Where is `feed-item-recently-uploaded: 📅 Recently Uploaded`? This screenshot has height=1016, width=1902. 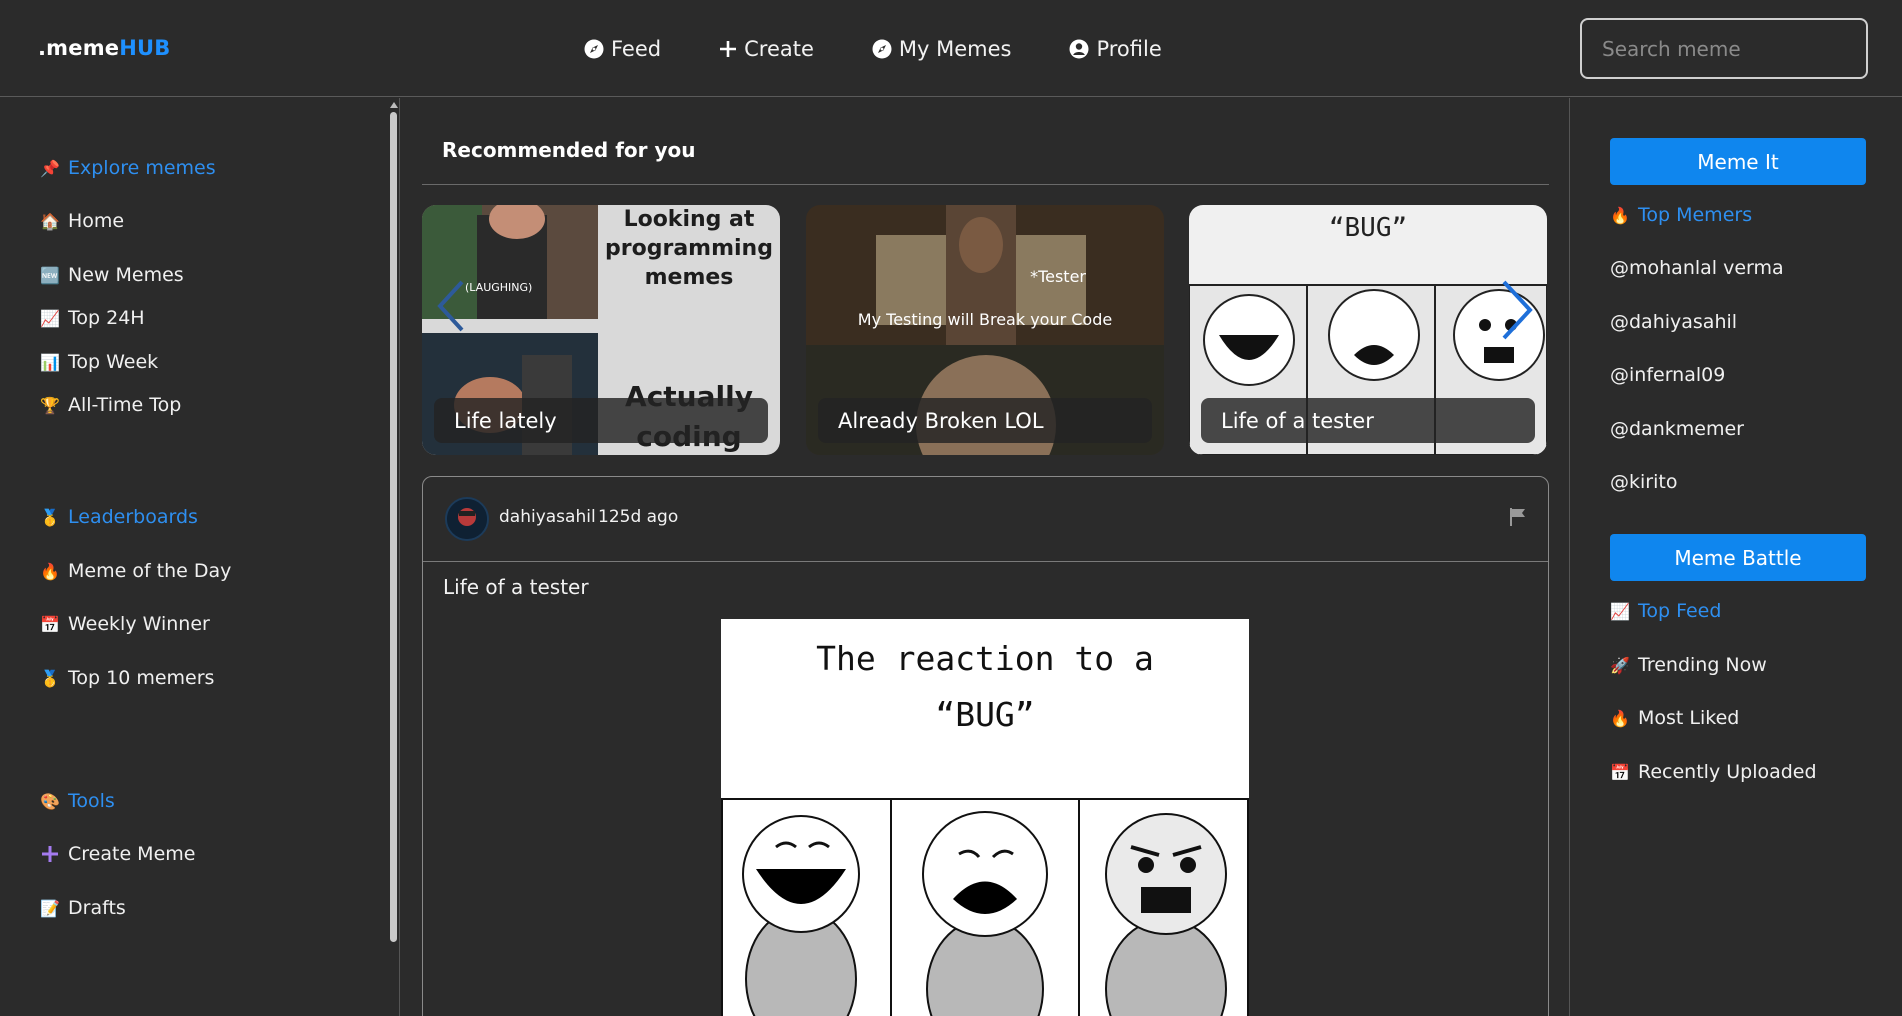 feed-item-recently-uploaded: 📅 Recently Uploaded is located at coordinates (1713, 772).